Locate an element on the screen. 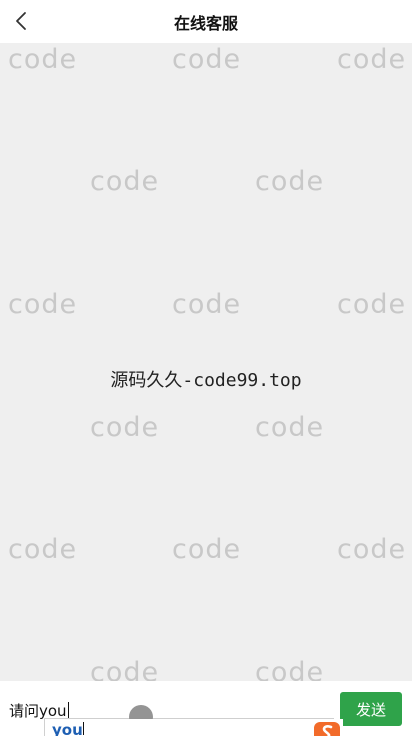  sogou-s-icon is located at coordinates (327, 728).